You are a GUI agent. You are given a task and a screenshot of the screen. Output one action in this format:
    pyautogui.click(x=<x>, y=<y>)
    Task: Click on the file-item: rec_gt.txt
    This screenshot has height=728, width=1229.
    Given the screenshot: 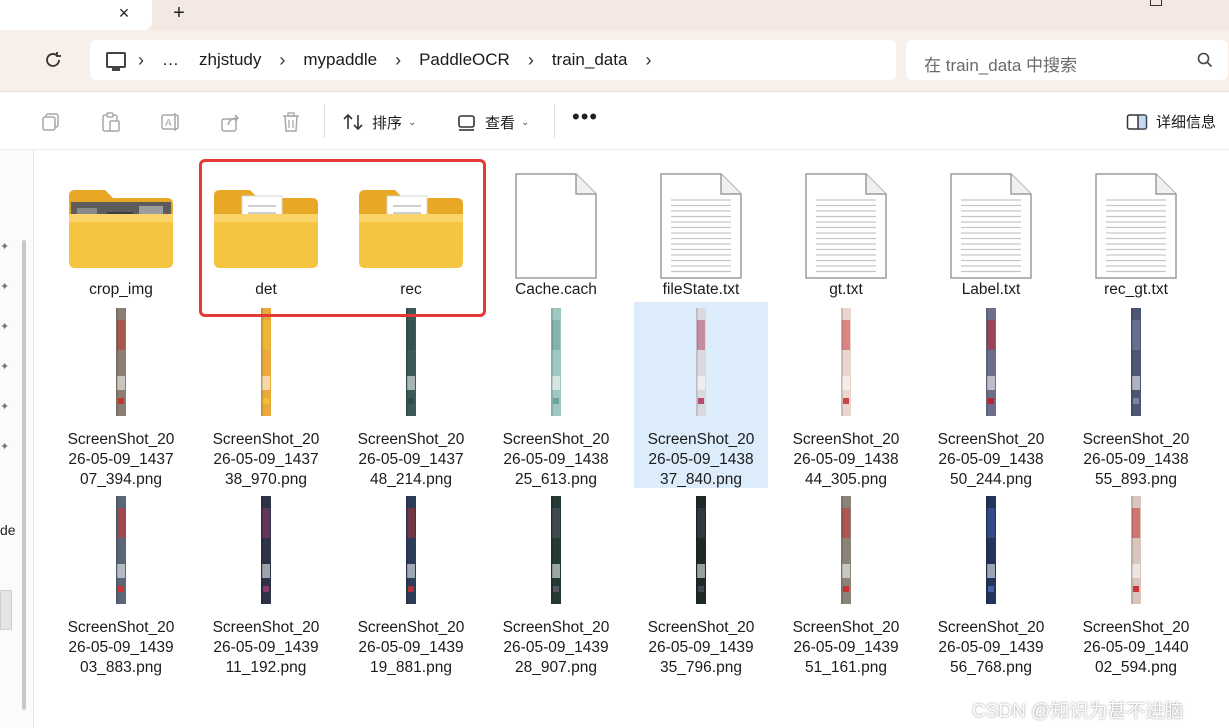 What is the action you would take?
    pyautogui.click(x=1136, y=238)
    